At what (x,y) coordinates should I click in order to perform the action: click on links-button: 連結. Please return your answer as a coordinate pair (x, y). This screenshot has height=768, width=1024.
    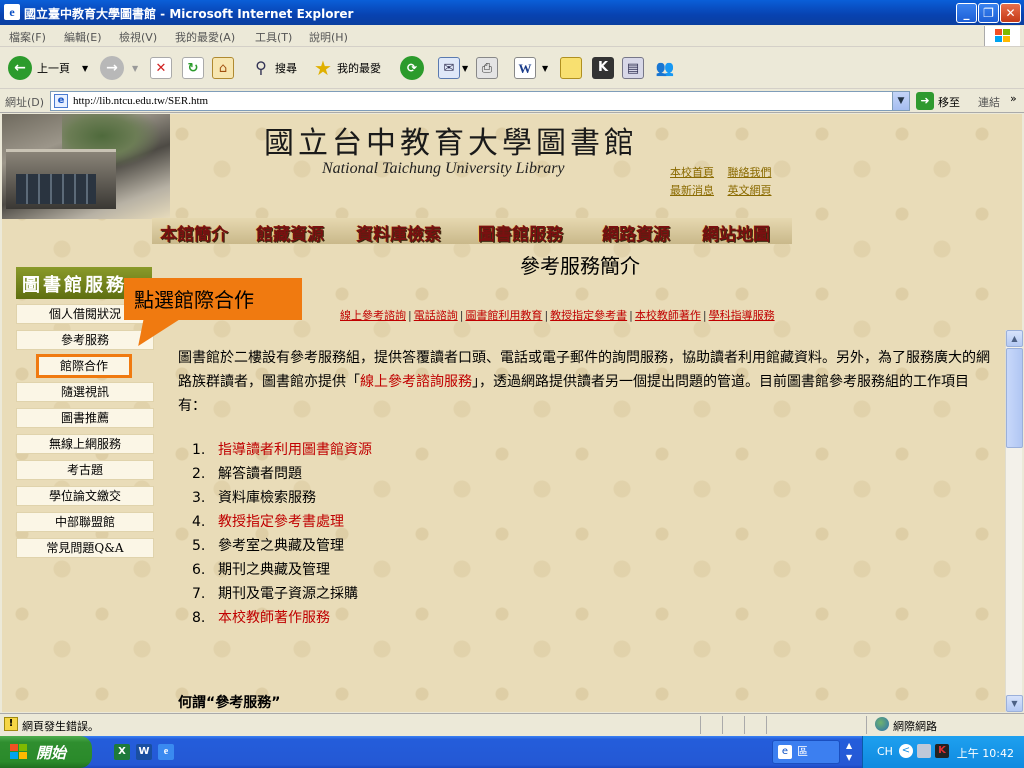
    Looking at the image, I should click on (989, 102).